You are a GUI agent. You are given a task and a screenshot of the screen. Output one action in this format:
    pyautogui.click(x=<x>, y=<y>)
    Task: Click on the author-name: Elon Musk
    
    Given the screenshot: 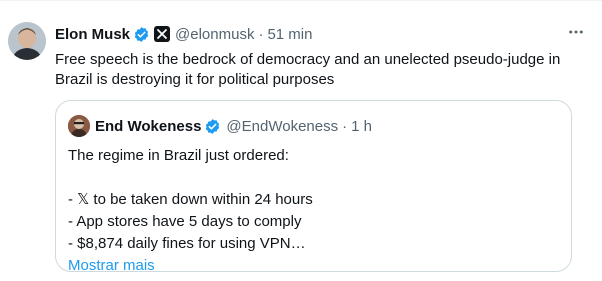 What is the action you would take?
    pyautogui.click(x=92, y=34)
    